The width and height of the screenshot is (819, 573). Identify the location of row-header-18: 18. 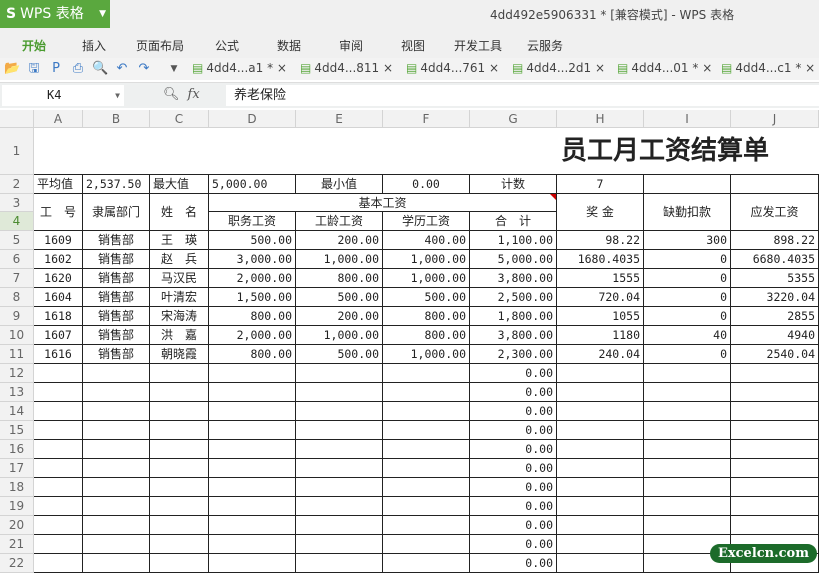
(17, 487).